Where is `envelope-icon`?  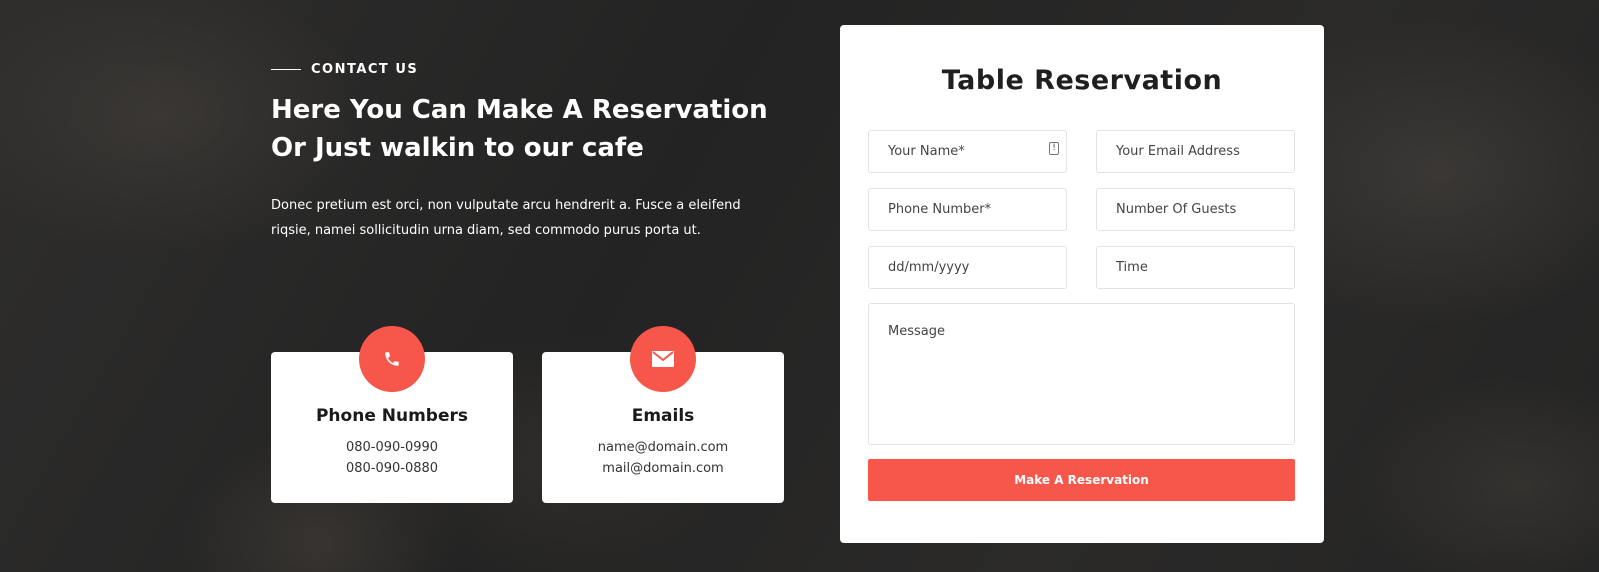
envelope-icon is located at coordinates (663, 359).